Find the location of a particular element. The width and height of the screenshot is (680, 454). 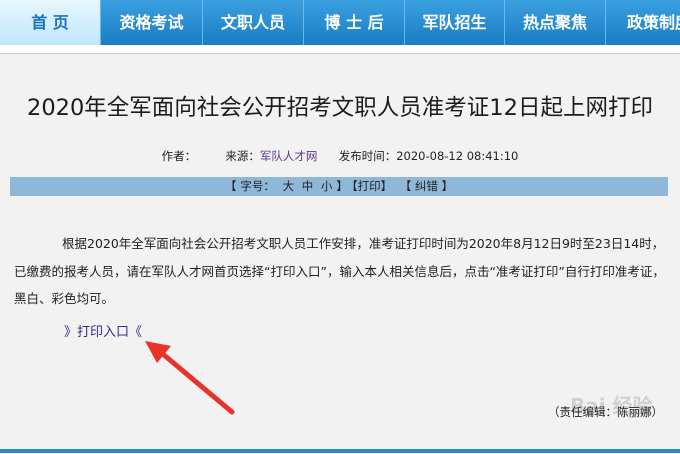

red-arrow-icon is located at coordinates (190, 378).